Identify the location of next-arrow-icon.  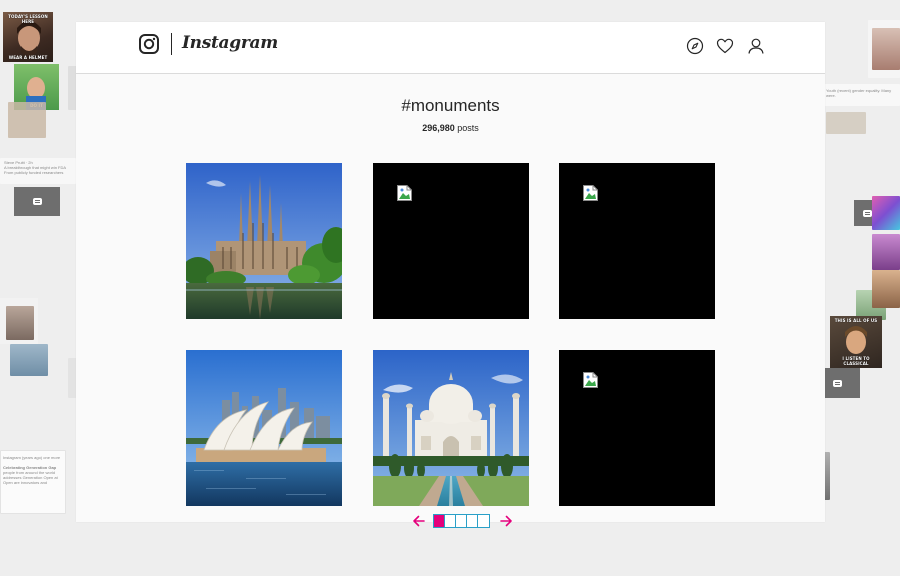
(506, 521).